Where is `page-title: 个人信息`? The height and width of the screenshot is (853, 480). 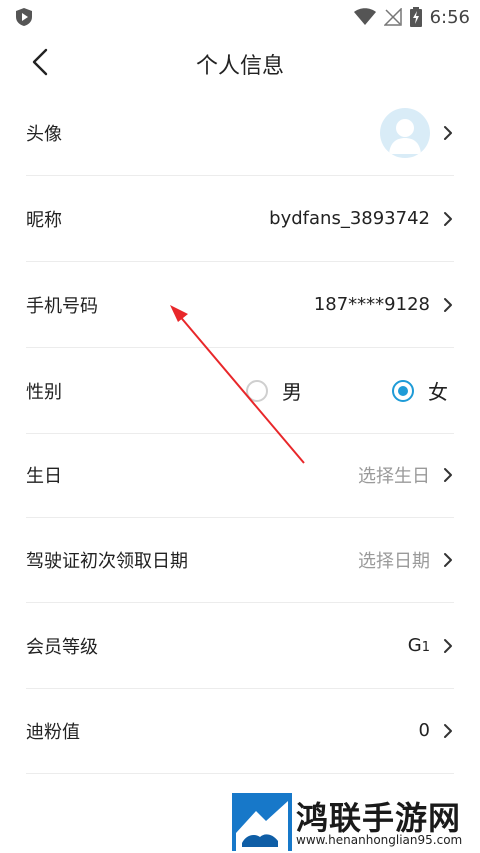
page-title: 个人信息 is located at coordinates (239, 66).